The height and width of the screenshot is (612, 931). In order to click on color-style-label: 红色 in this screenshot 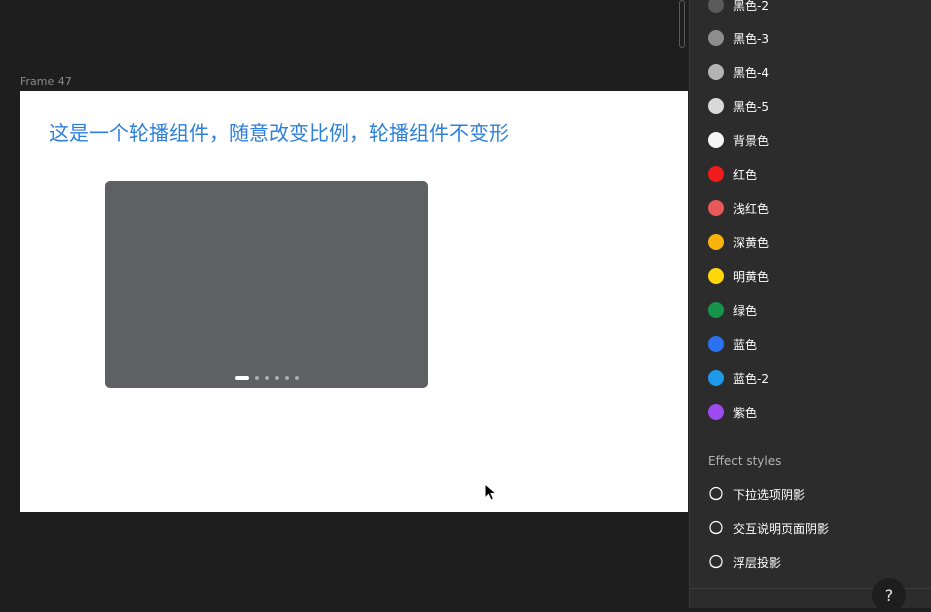, I will do `click(745, 174)`.